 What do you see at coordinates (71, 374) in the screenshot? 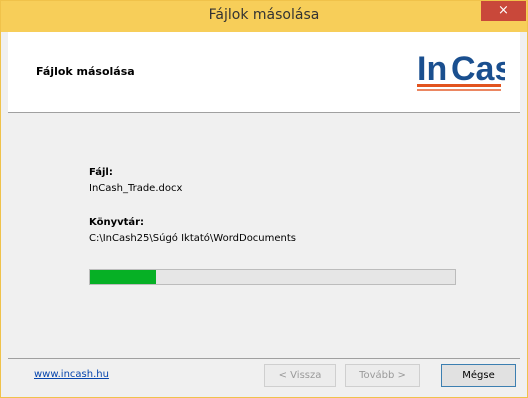
I see `website-link: www.incash.hu` at bounding box center [71, 374].